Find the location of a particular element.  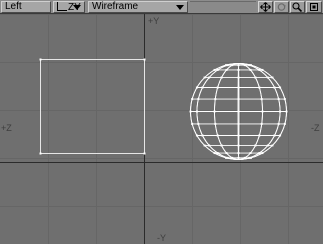

render-mode-label: Wireframe is located at coordinates (115, 6).